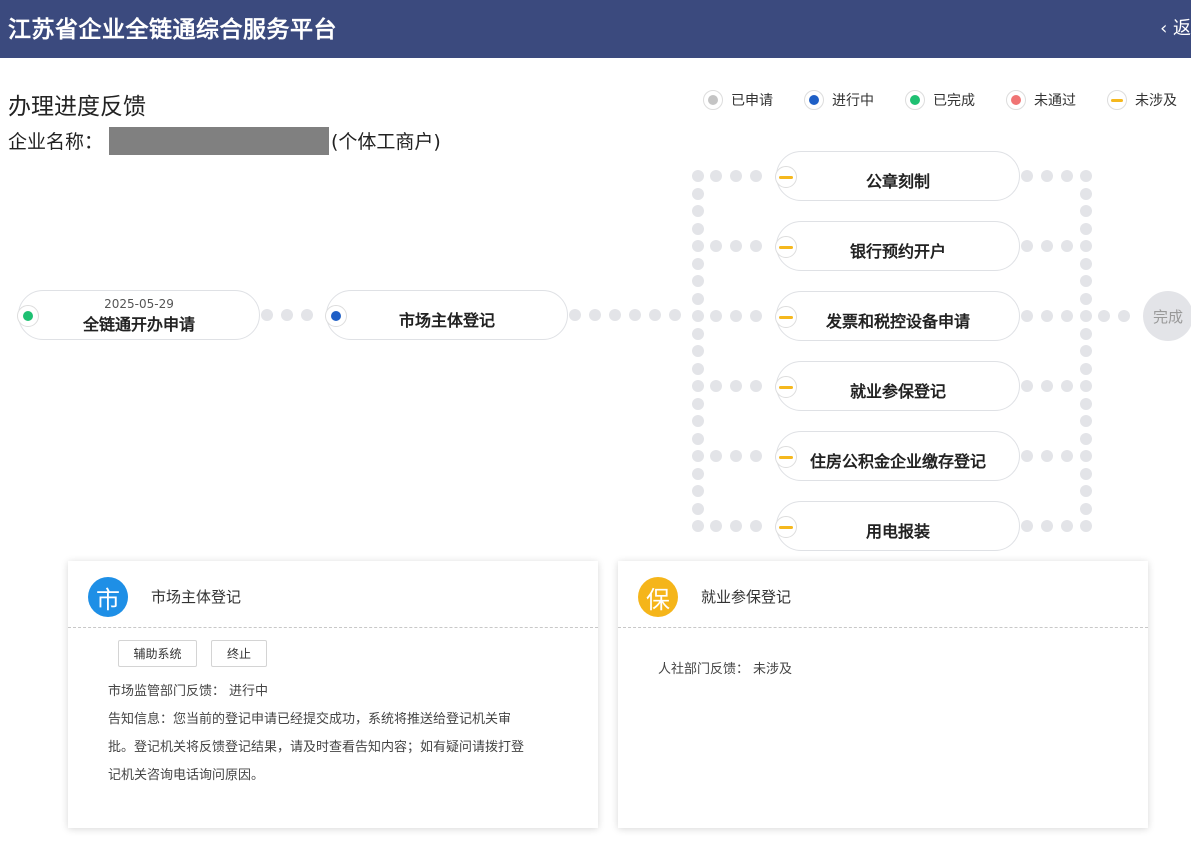  I want to click on card-header: 保 就业参保登记, so click(883, 594).